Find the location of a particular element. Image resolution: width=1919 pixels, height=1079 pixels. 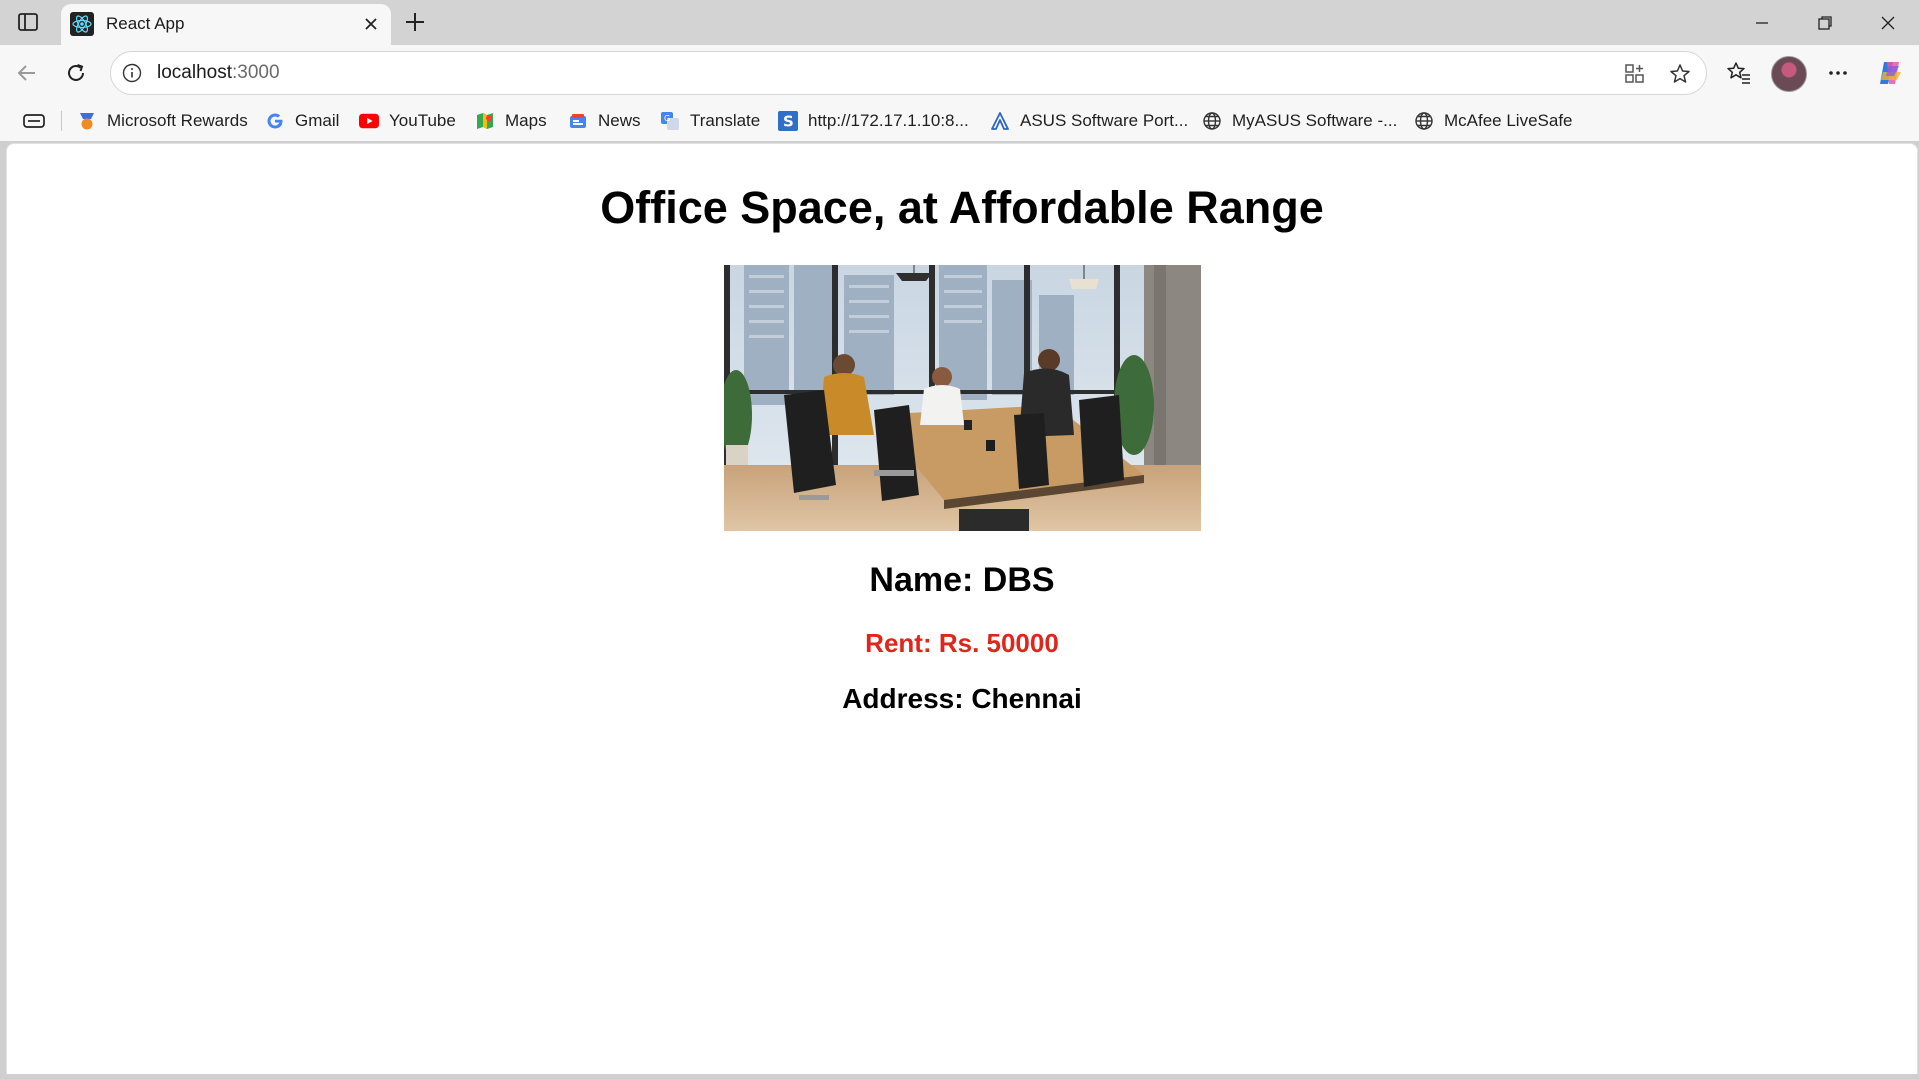

news-icon is located at coordinates (578, 121).